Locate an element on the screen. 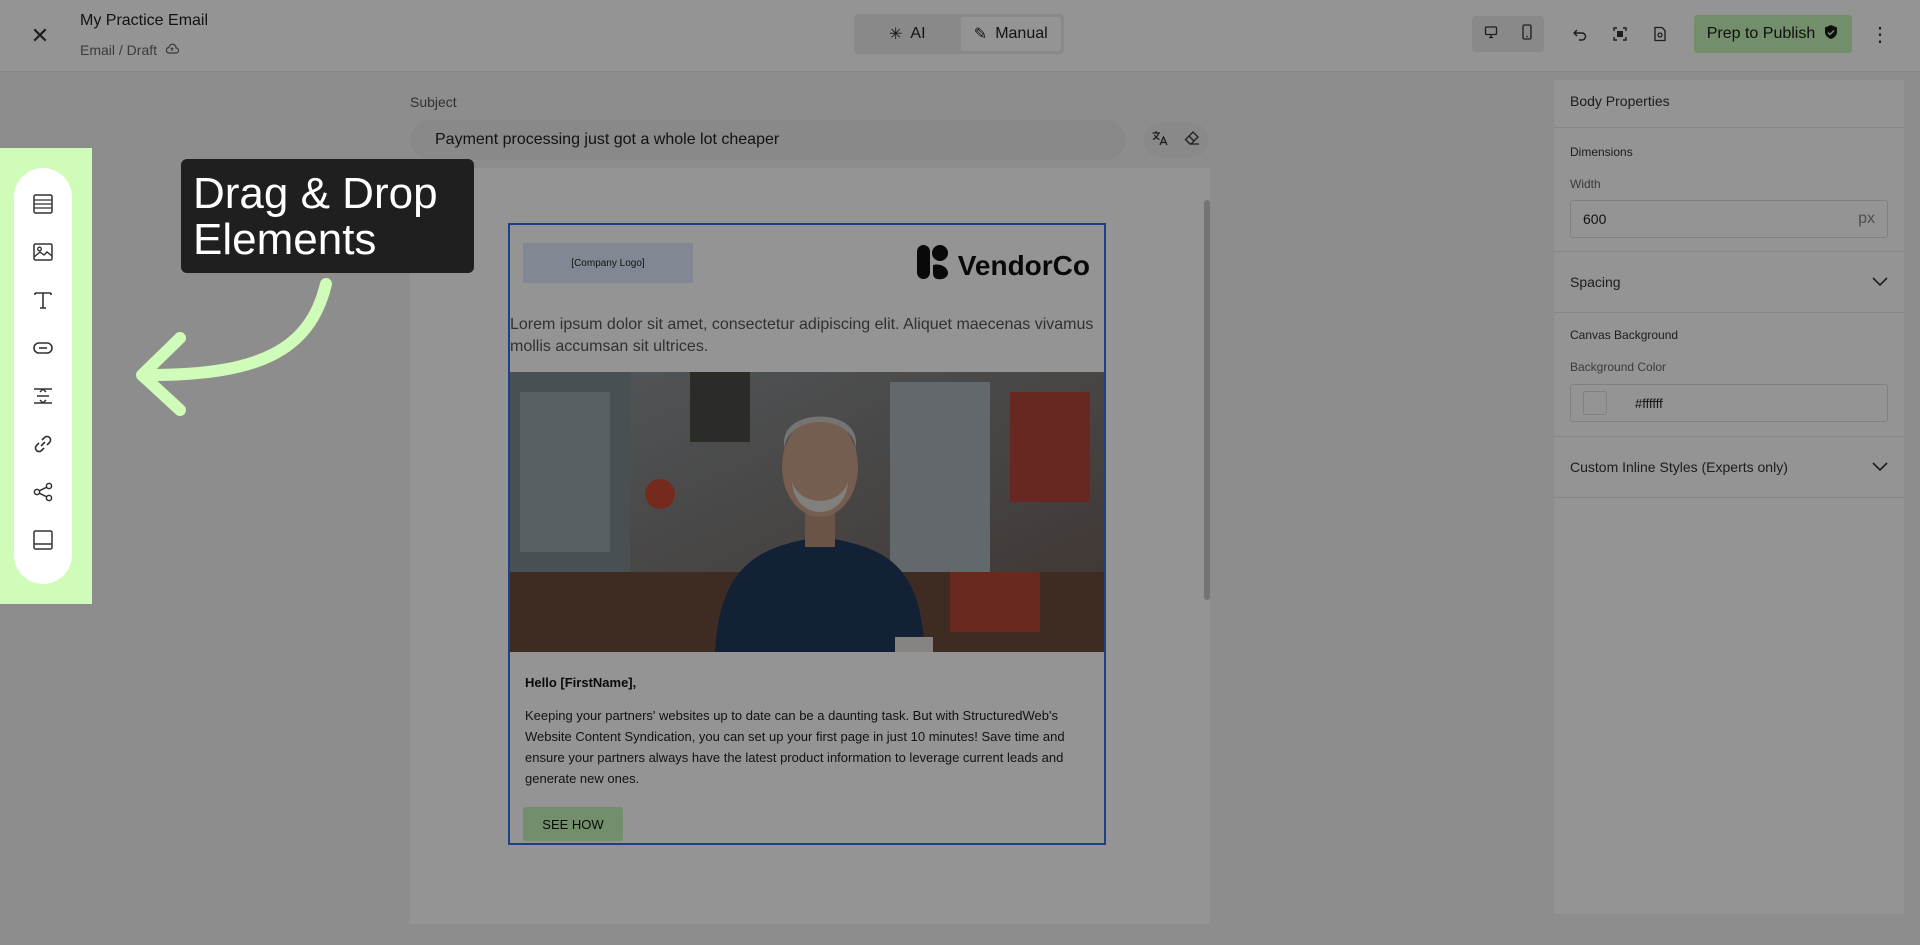 This screenshot has width=1920, height=945. callout-line-2: Elements is located at coordinates (285, 239).